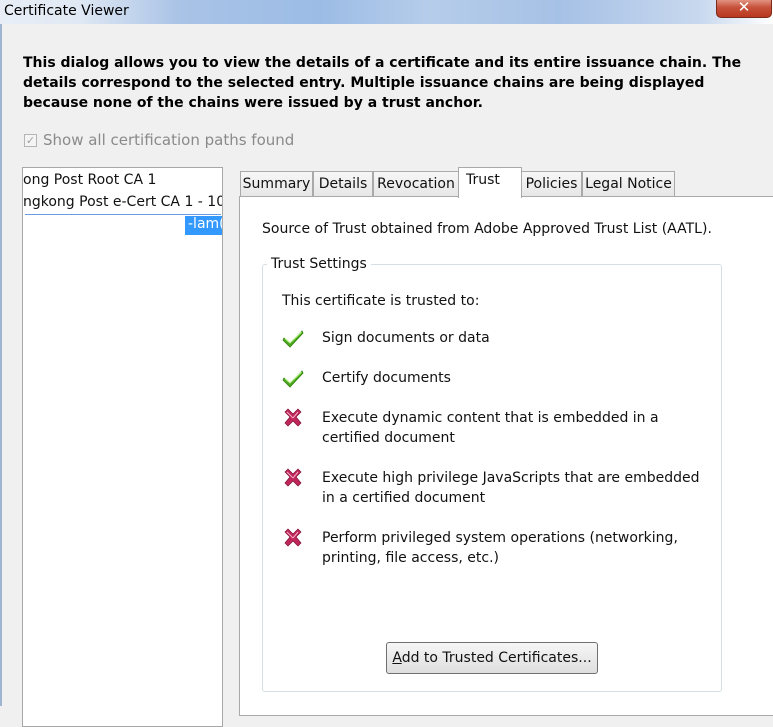  I want to click on check-icon: ✓, so click(30, 140).